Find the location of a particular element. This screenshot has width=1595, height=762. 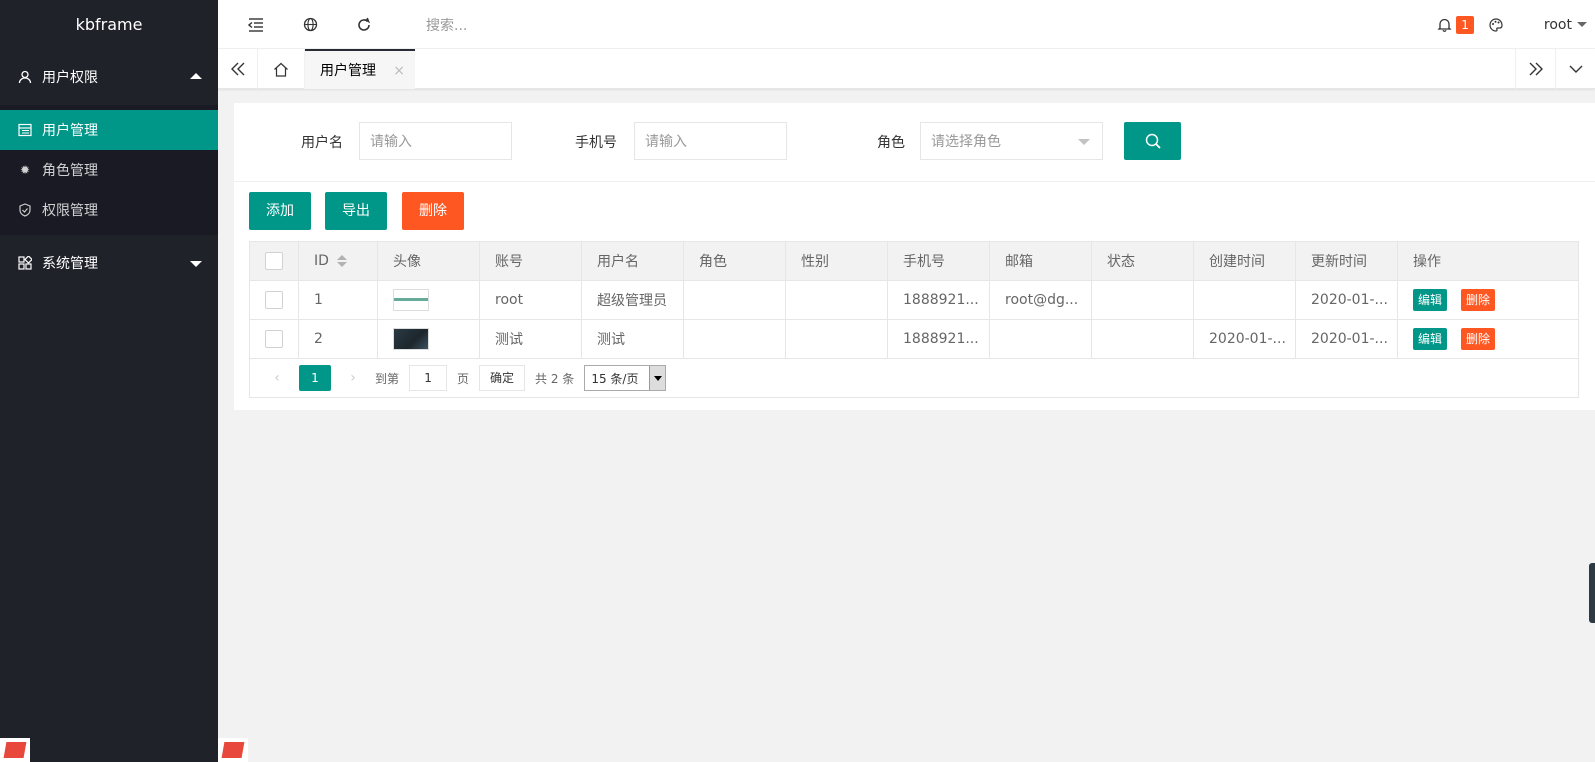

column-header-avatar: 头像 is located at coordinates (429, 261).